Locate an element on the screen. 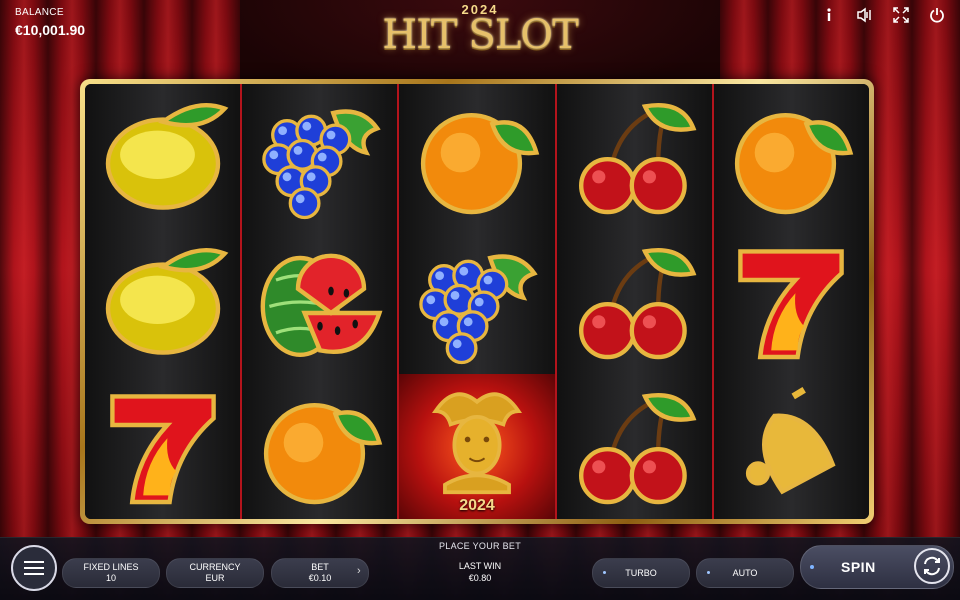  turbo-button: TURBO is located at coordinates (641, 573).